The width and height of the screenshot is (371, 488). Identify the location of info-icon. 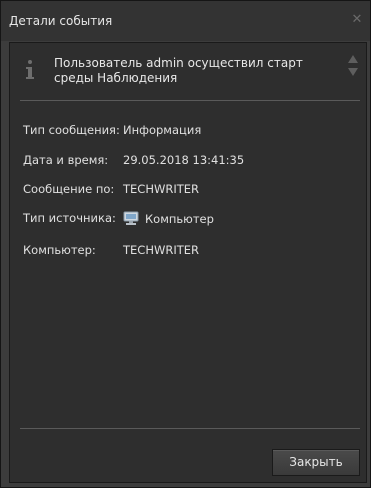
(30, 69).